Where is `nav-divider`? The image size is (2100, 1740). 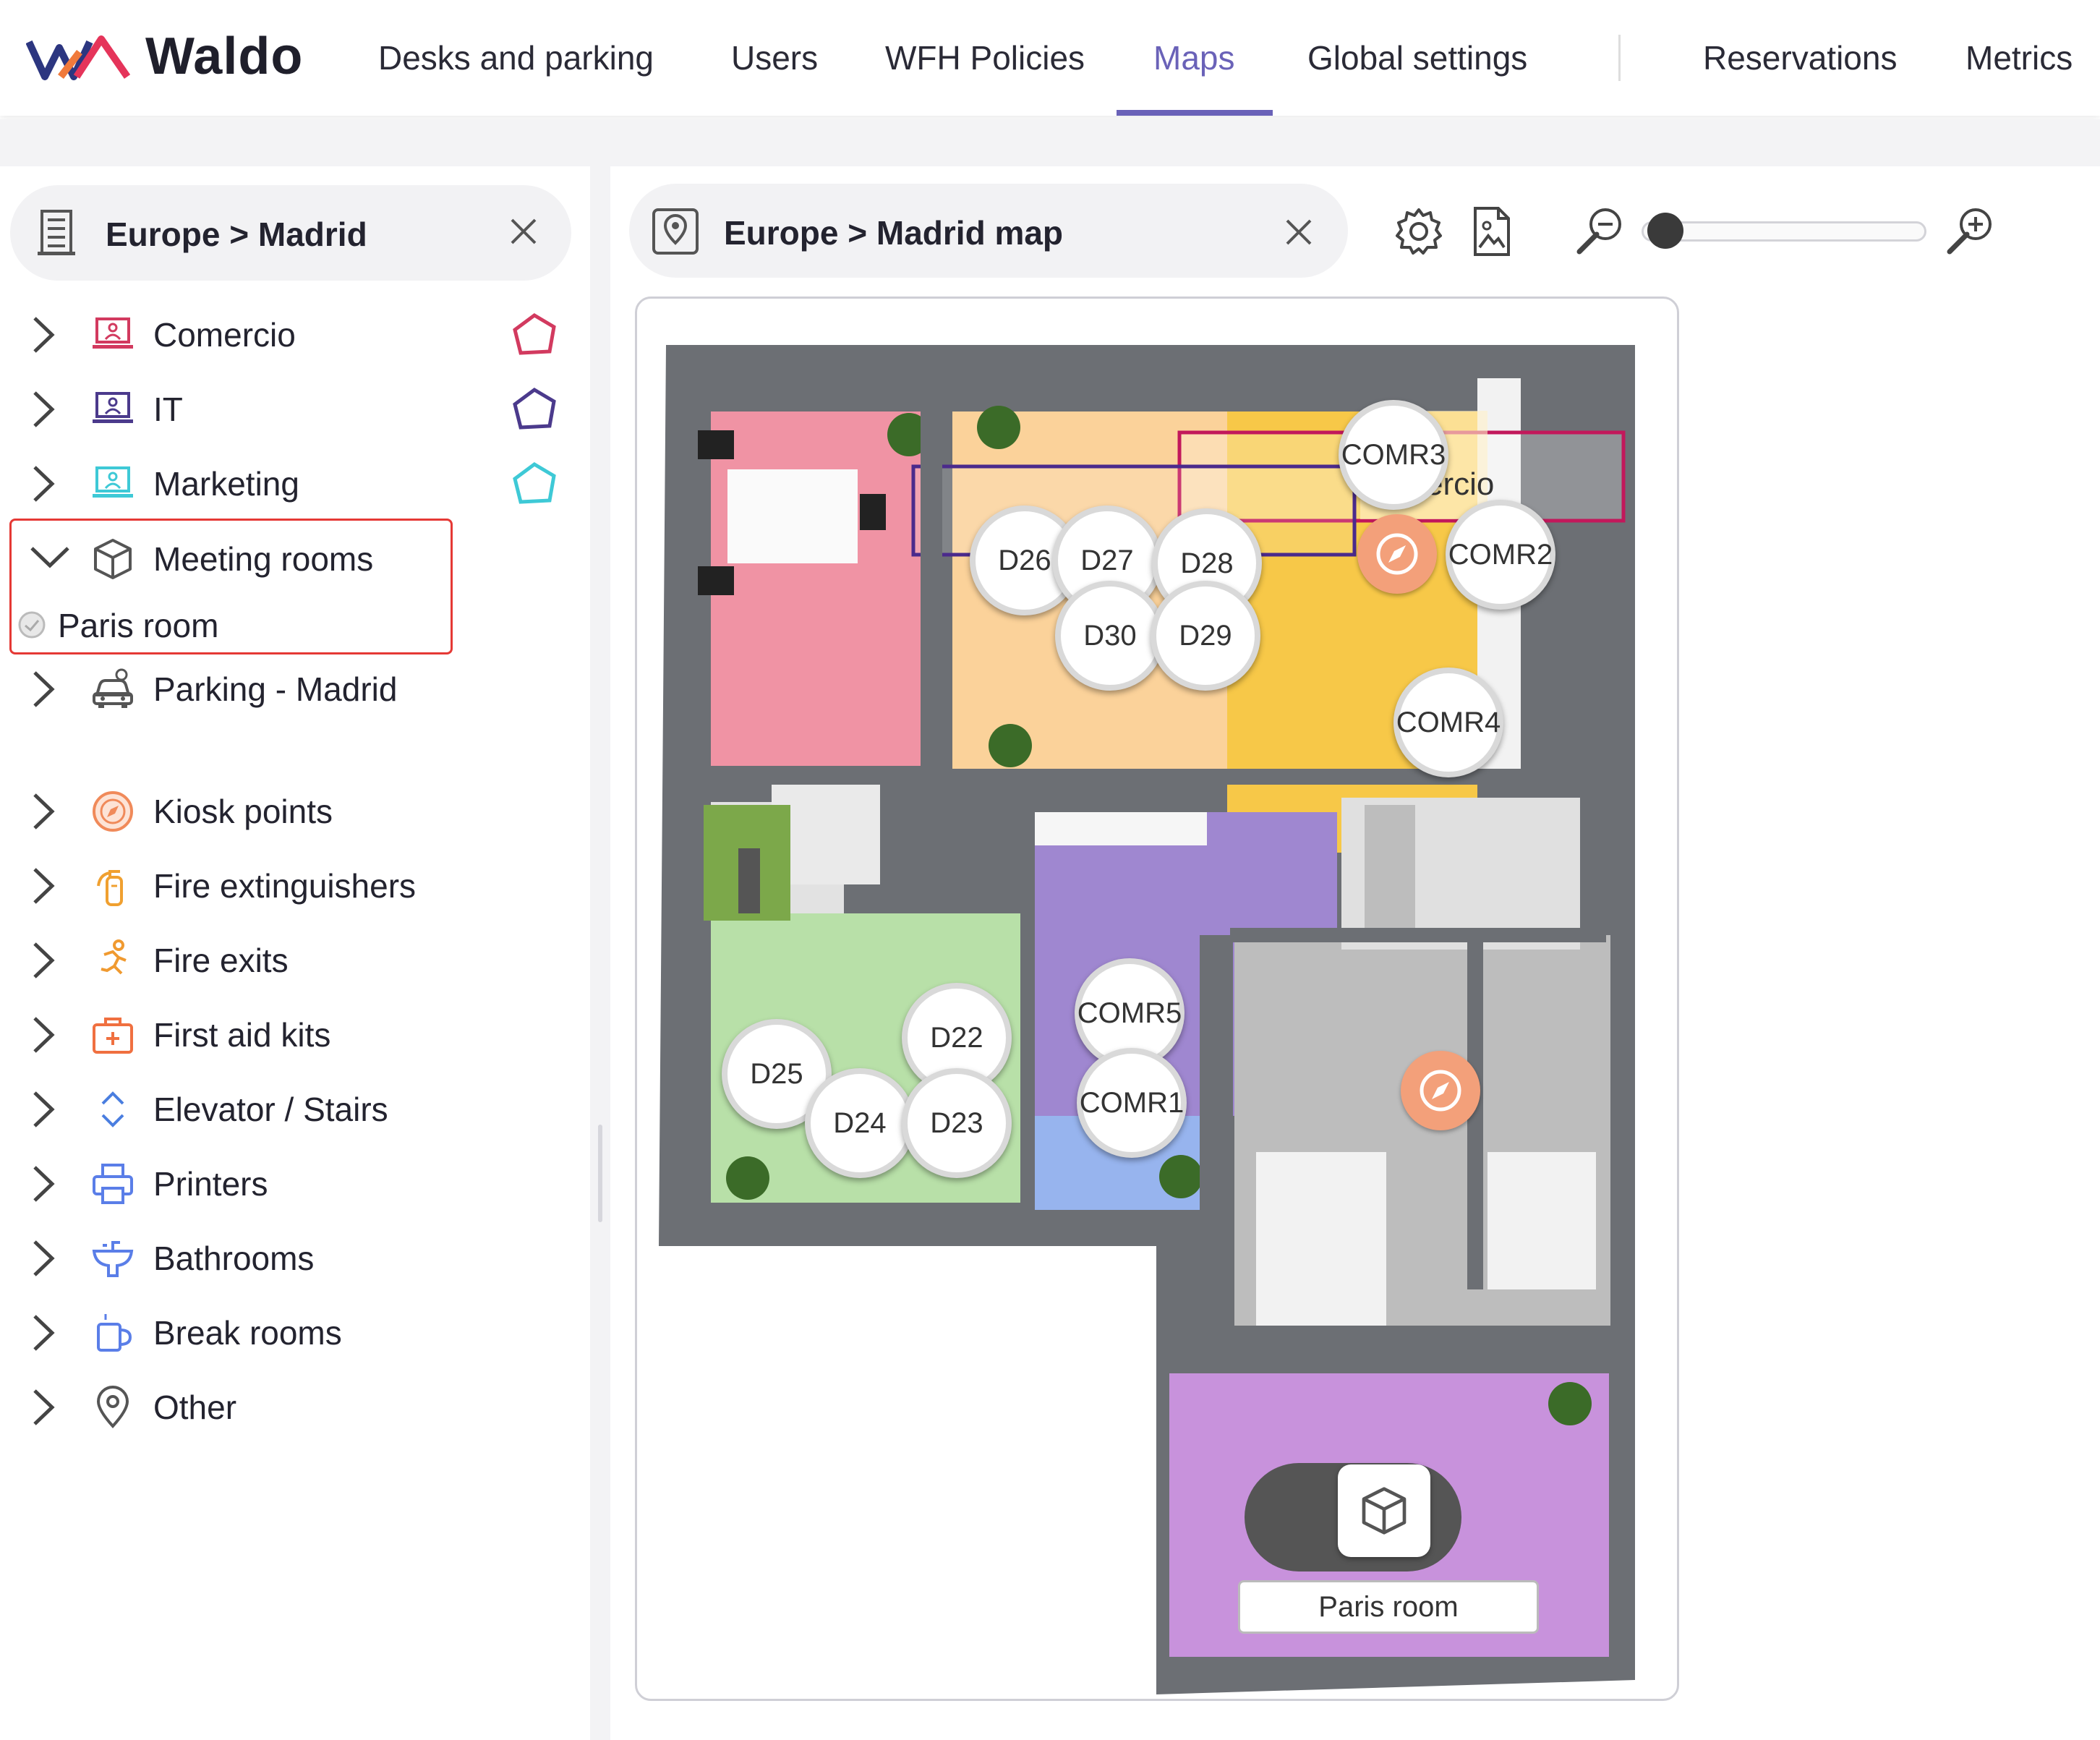 nav-divider is located at coordinates (1620, 58).